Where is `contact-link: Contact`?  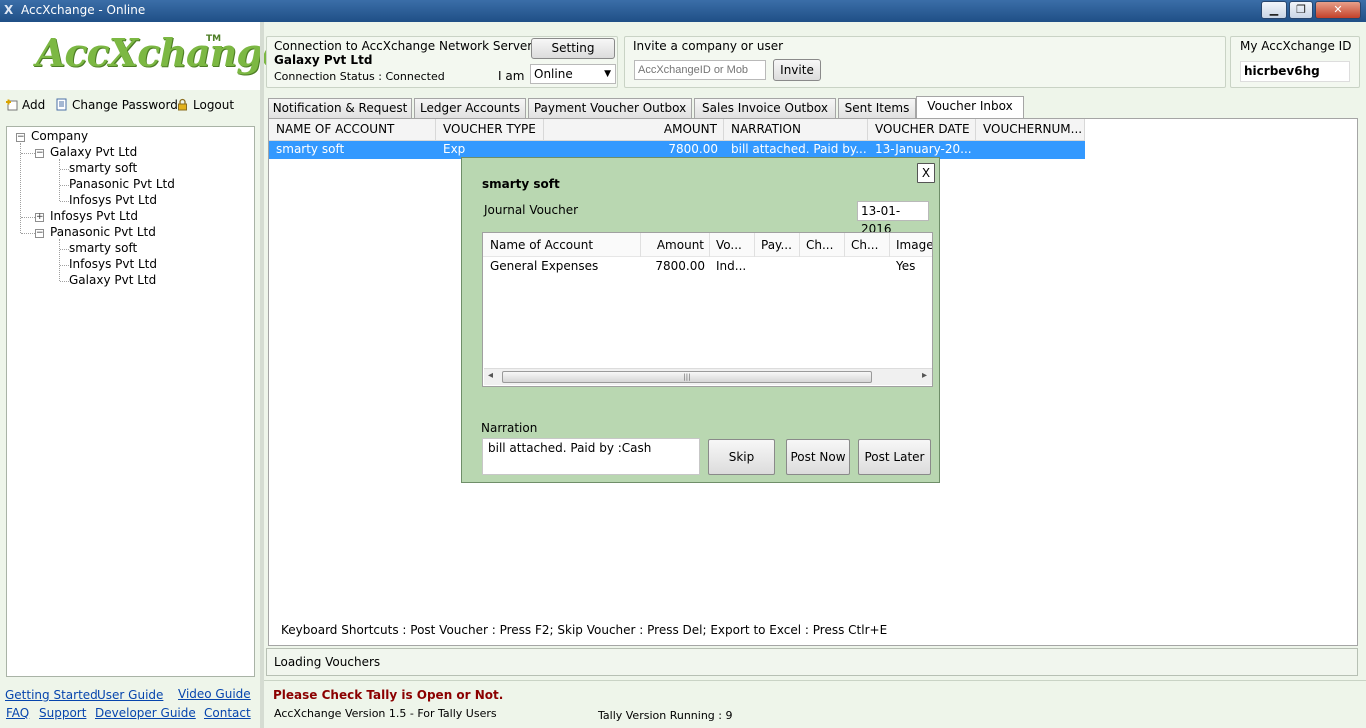 contact-link: Contact is located at coordinates (227, 713).